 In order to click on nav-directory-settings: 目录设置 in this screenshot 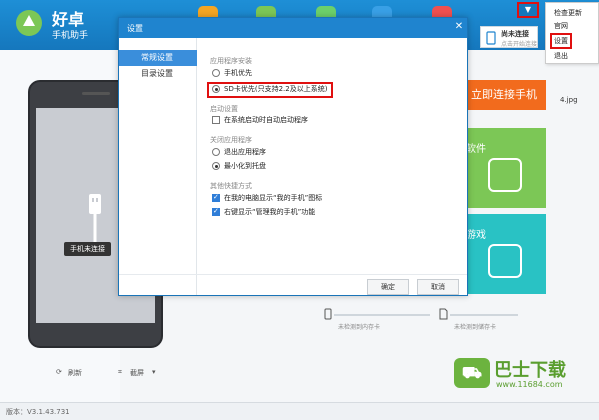, I will do `click(158, 74)`.